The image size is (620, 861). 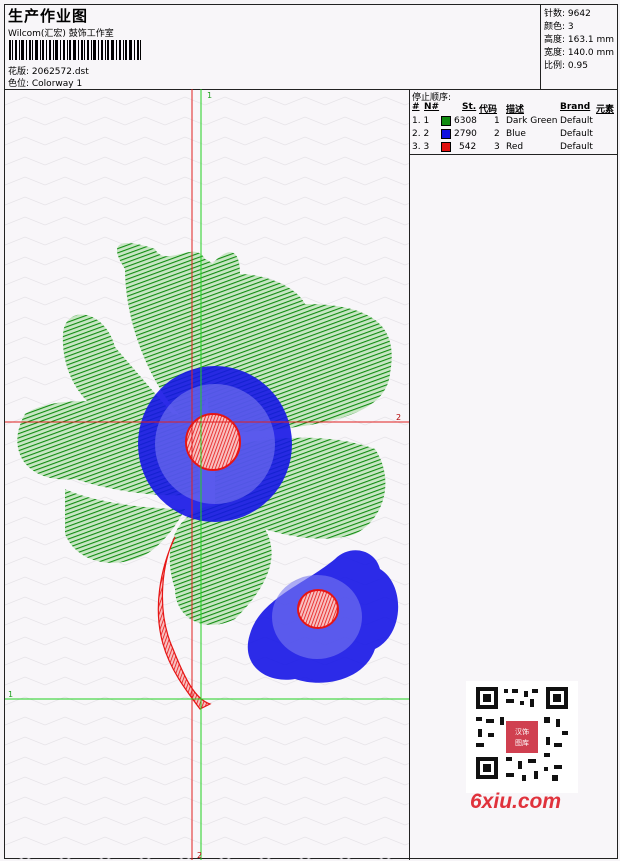 What do you see at coordinates (515, 110) in the screenshot?
I see `col-description: 描述` at bounding box center [515, 110].